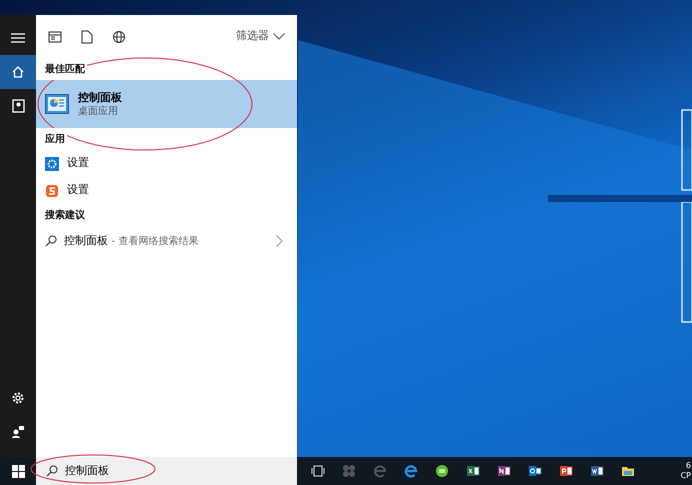  What do you see at coordinates (98, 111) in the screenshot?
I see `result-subtitle: 桌面应用` at bounding box center [98, 111].